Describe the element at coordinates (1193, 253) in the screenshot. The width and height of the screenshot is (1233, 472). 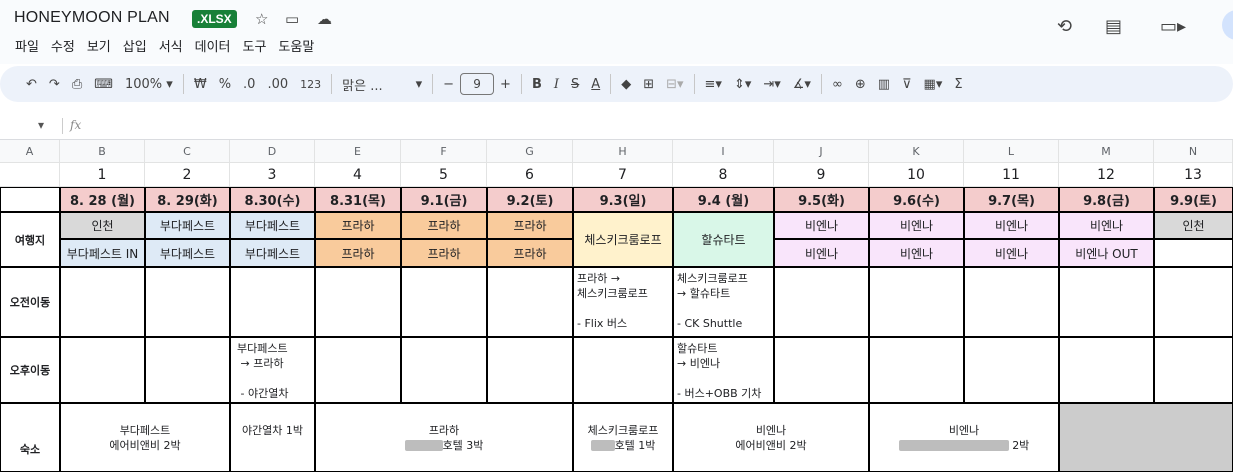
I see `destination-cell` at that location.